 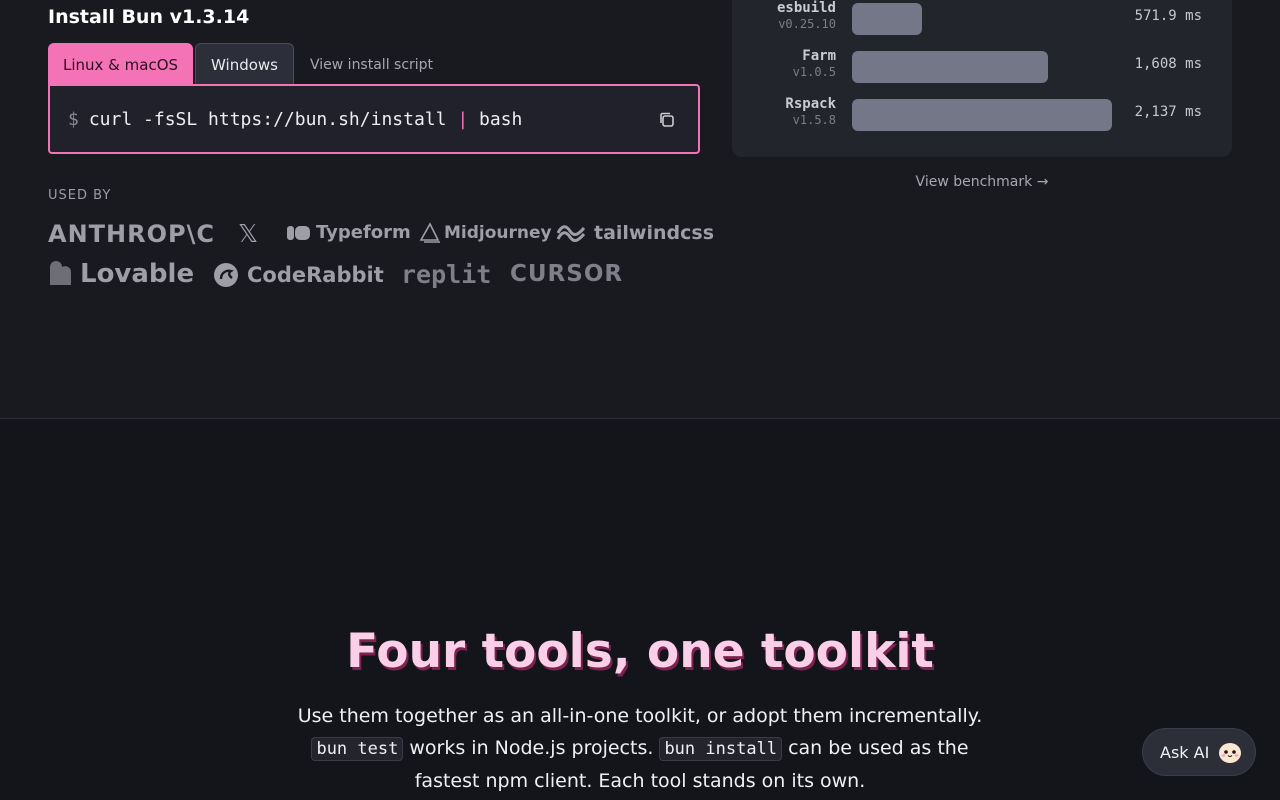 What do you see at coordinates (226, 275) in the screenshot?
I see `coderabbit-icon` at bounding box center [226, 275].